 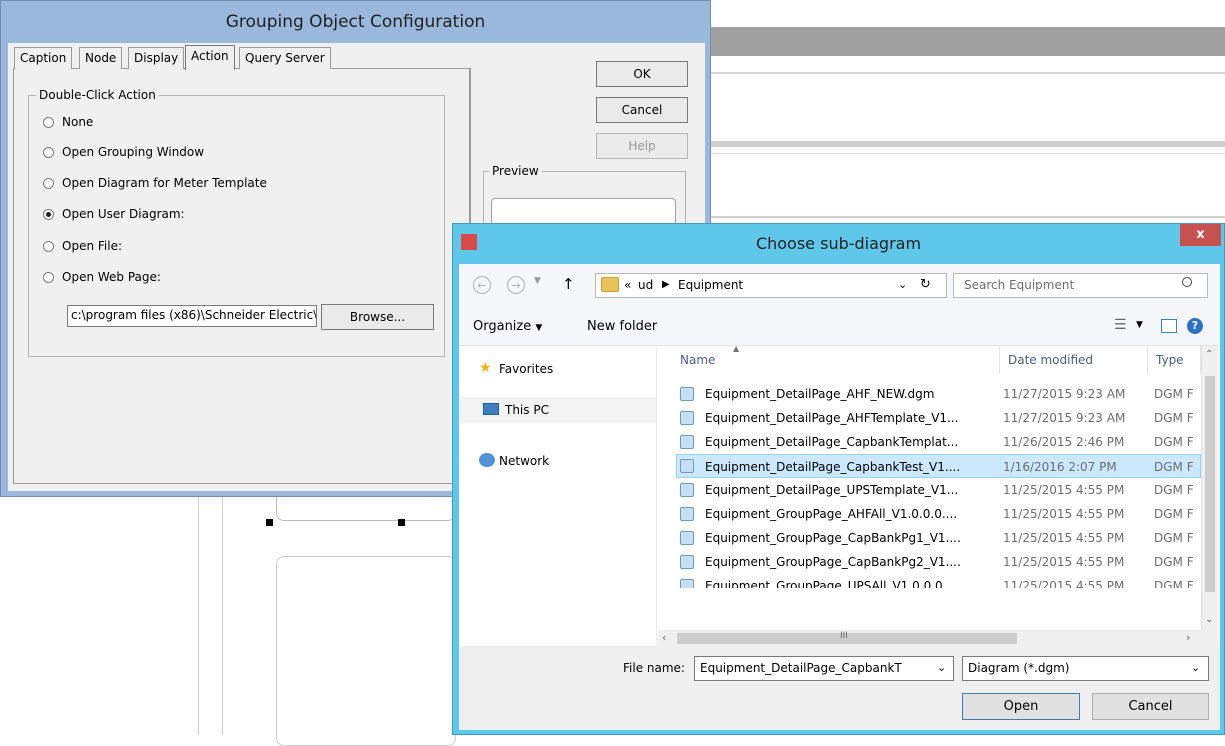 I want to click on radio-label: Open User Diagram:, so click(x=123, y=214).